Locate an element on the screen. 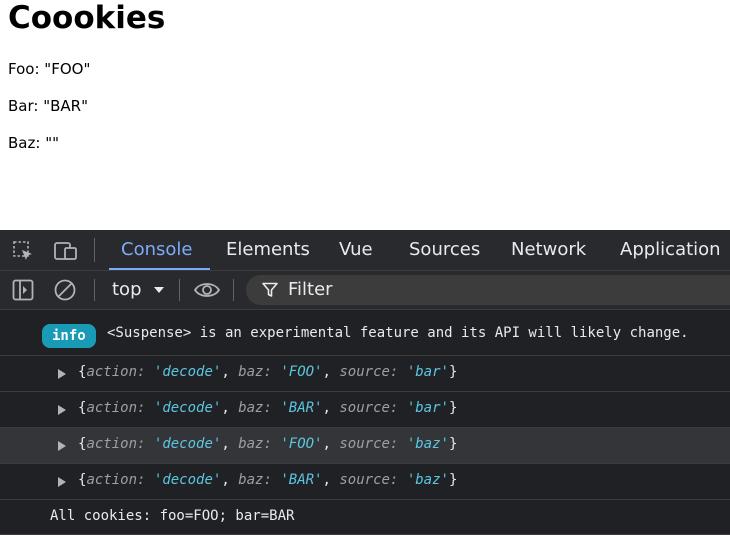 This screenshot has width=730, height=535. eye-icon is located at coordinates (207, 290).